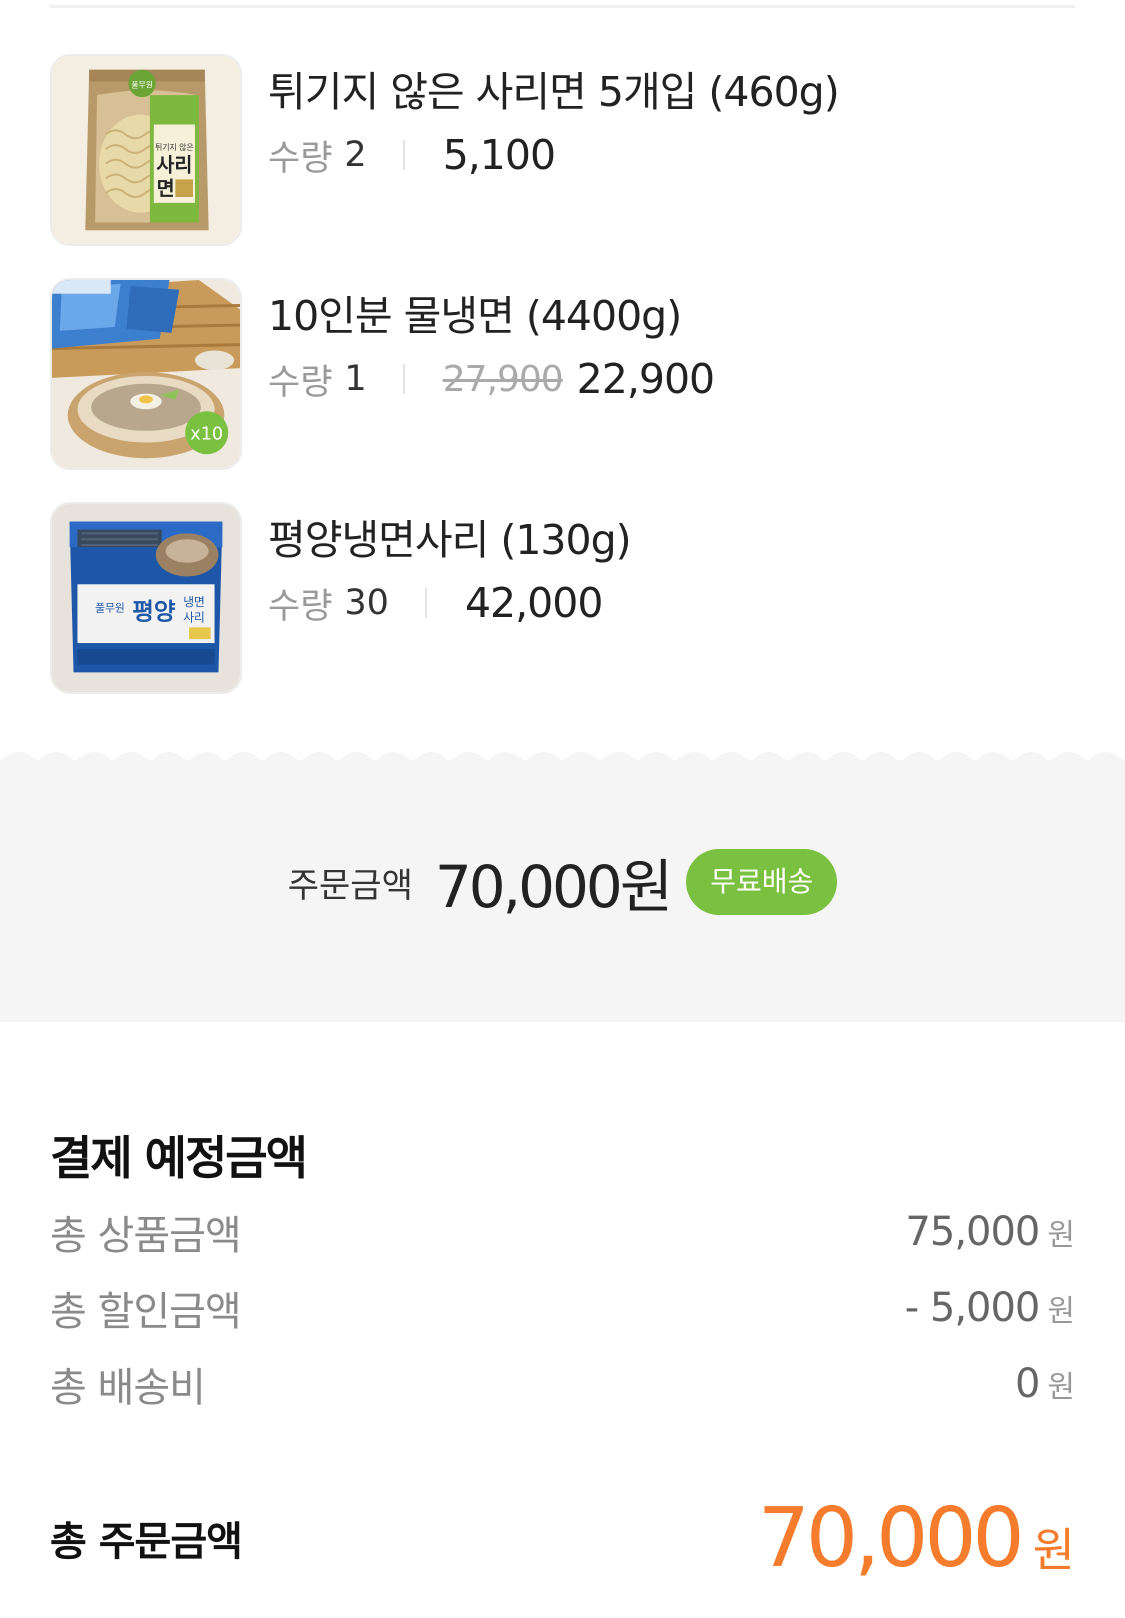  Describe the element at coordinates (174, 147) in the screenshot. I see `svg-text: 튀기지 않은` at that location.